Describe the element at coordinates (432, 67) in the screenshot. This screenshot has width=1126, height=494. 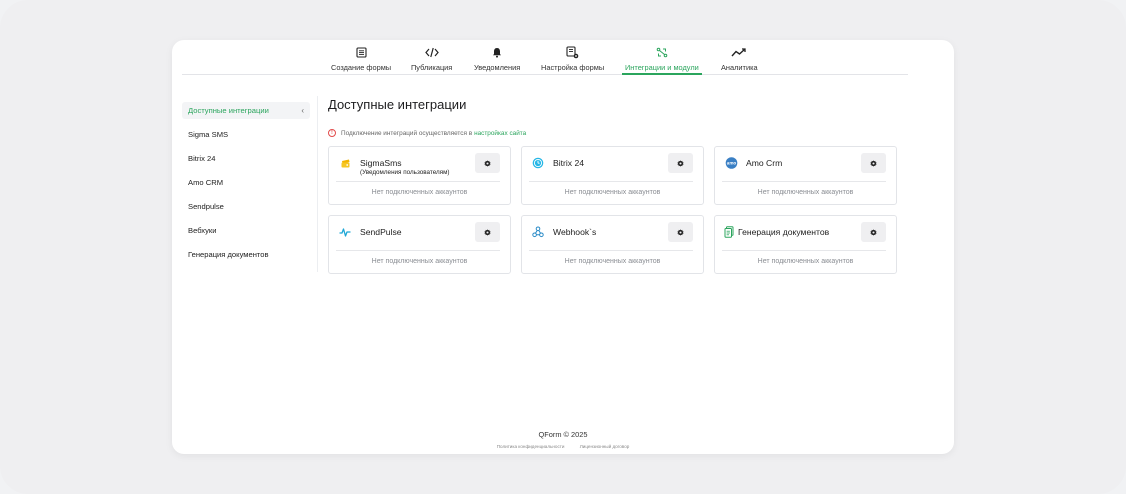
I see `tab-label: Публикация` at that location.